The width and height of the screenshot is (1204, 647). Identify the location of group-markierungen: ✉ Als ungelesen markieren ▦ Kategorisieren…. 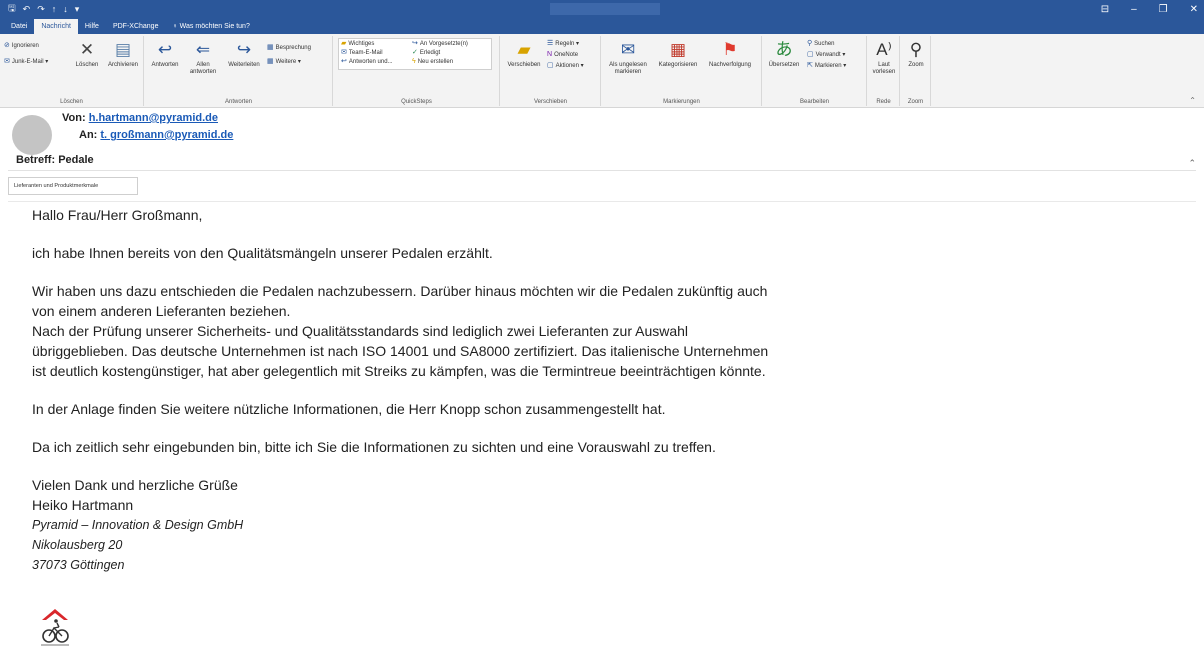
(682, 71).